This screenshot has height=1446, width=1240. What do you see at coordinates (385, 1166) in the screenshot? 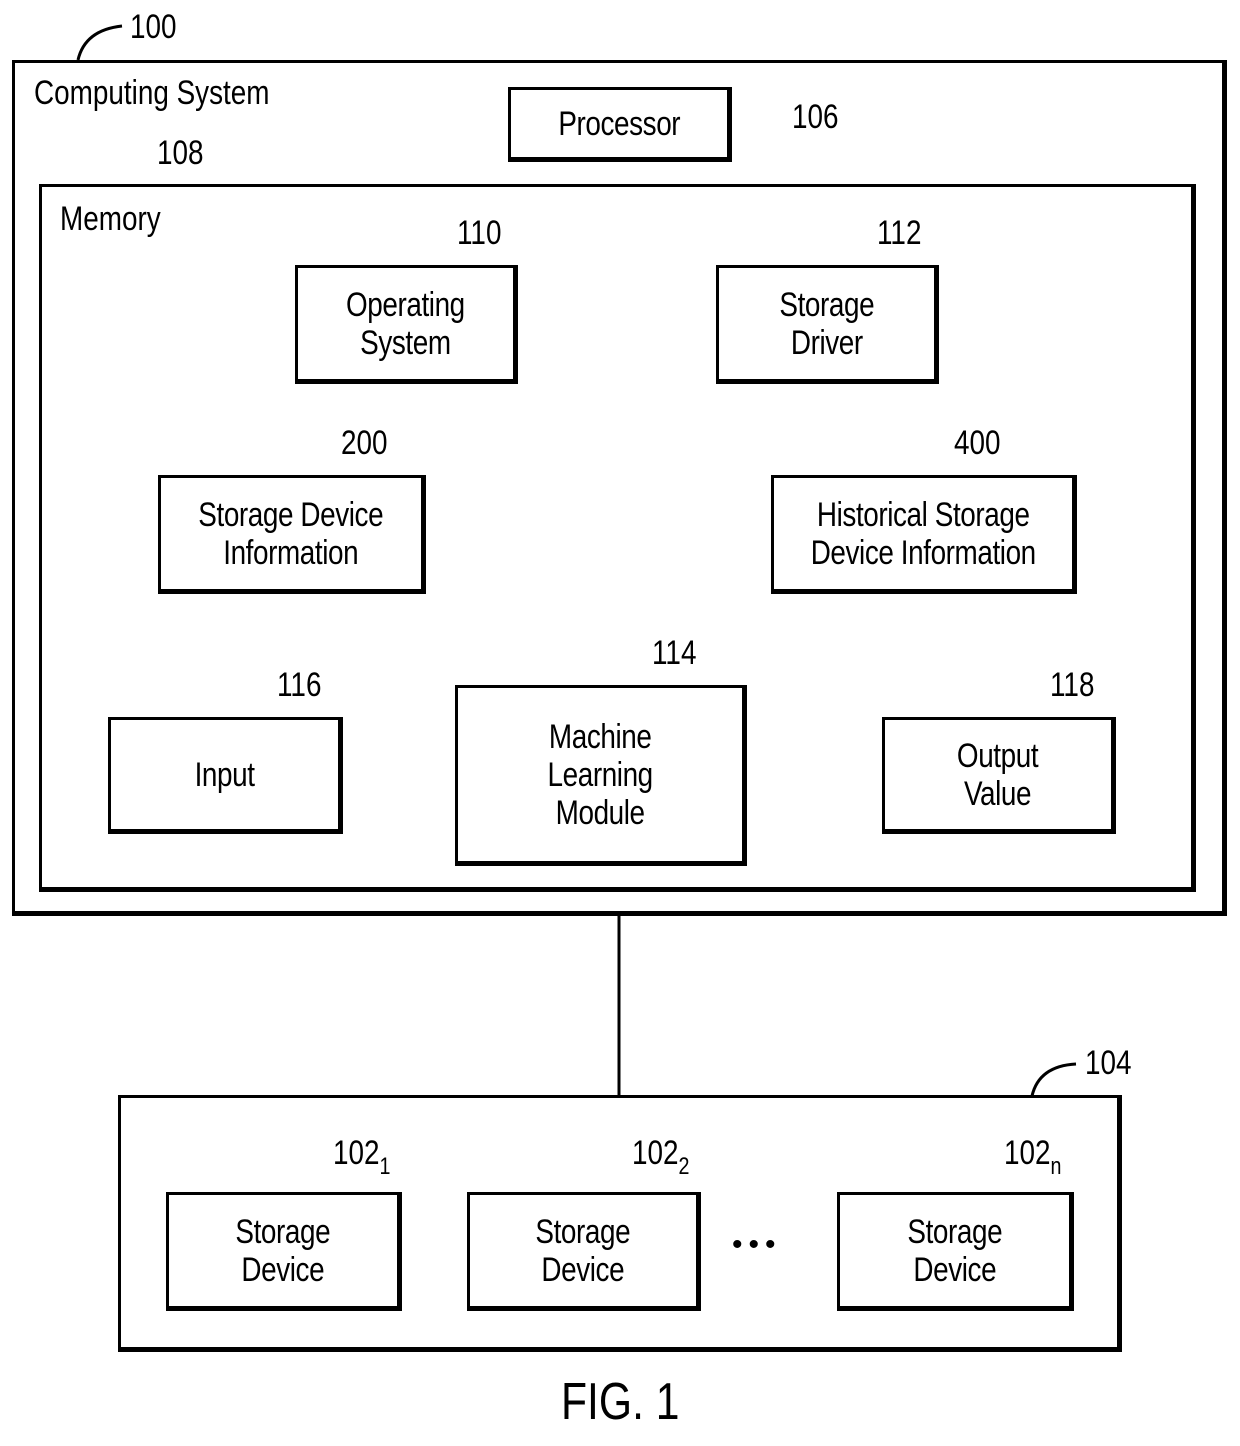
I see `ref-102-1-subscript: 1` at bounding box center [385, 1166].